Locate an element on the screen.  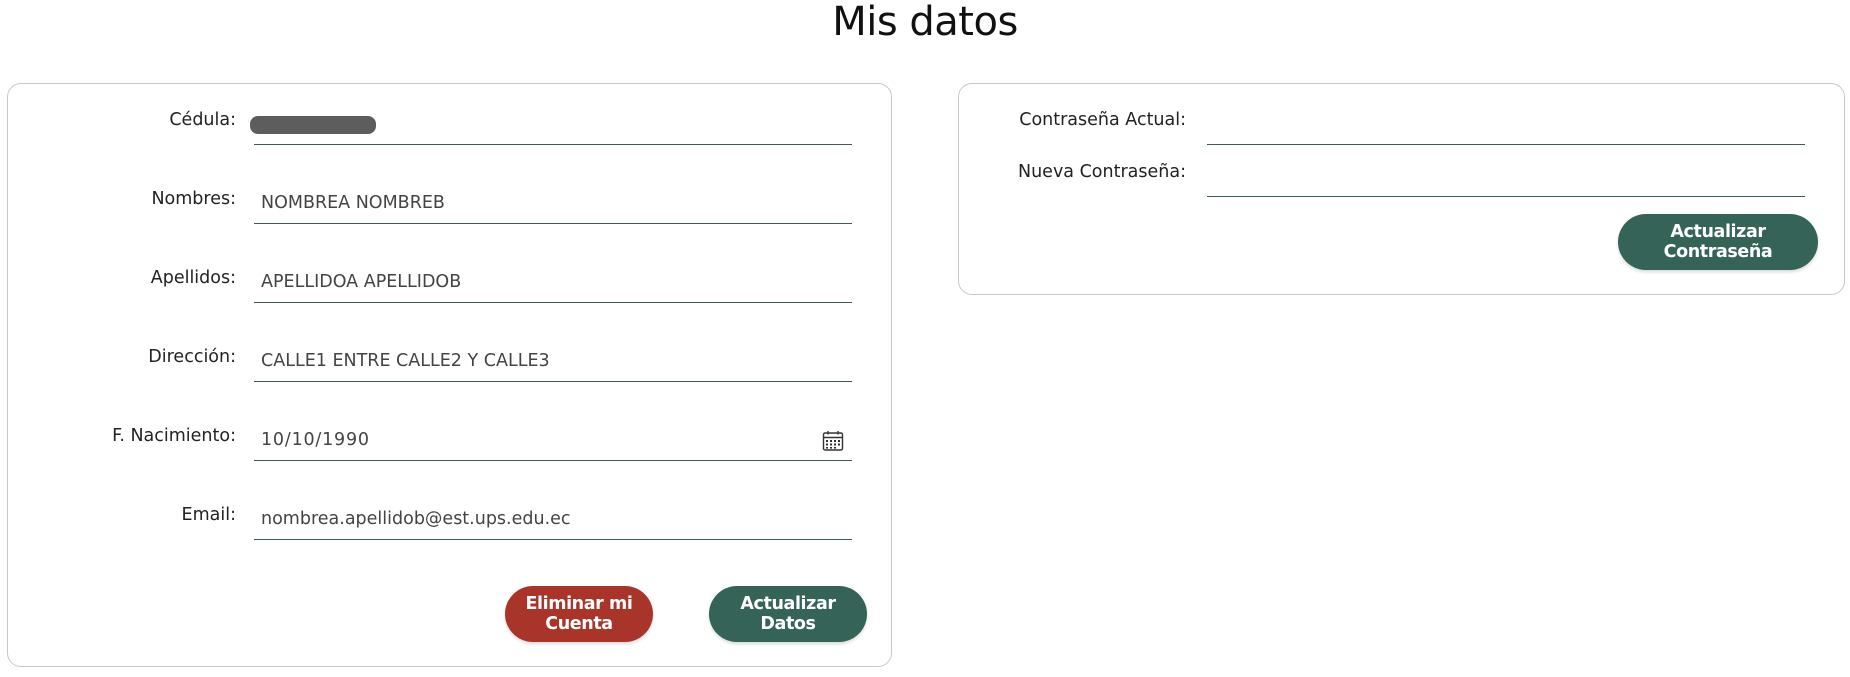
delete-account-button: Eliminar mi Cuenta is located at coordinates (579, 614).